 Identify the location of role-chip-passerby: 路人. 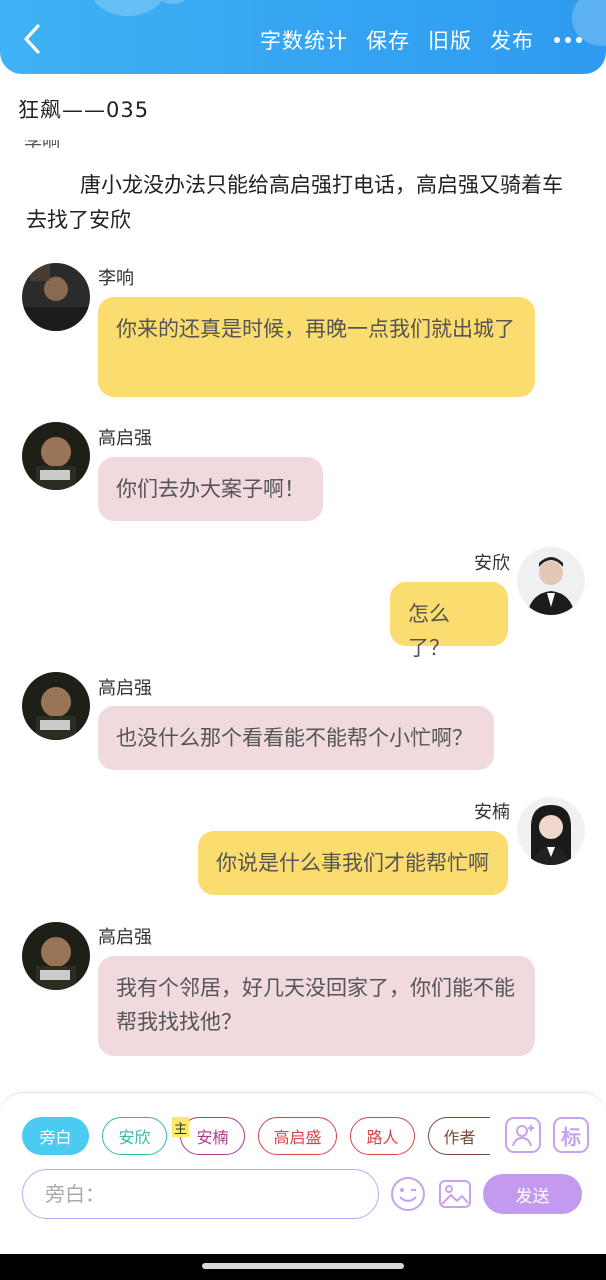
(382, 1136).